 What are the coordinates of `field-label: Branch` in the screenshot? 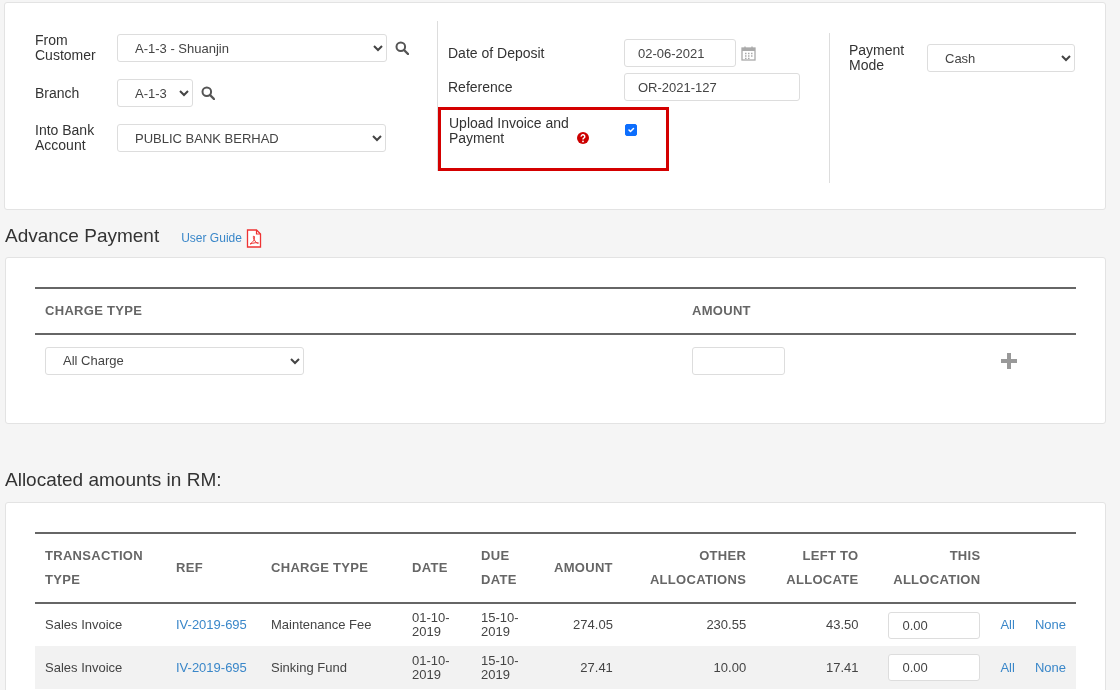 It's located at (58, 93).